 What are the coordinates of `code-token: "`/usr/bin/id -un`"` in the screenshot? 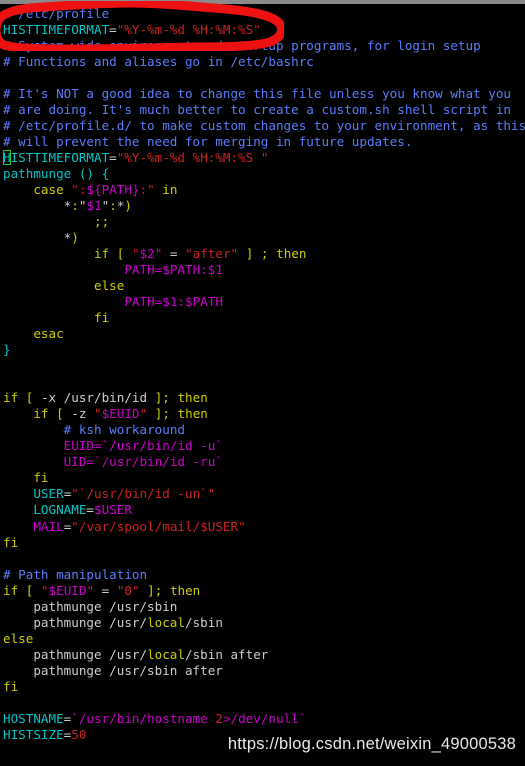 It's located at (143, 494).